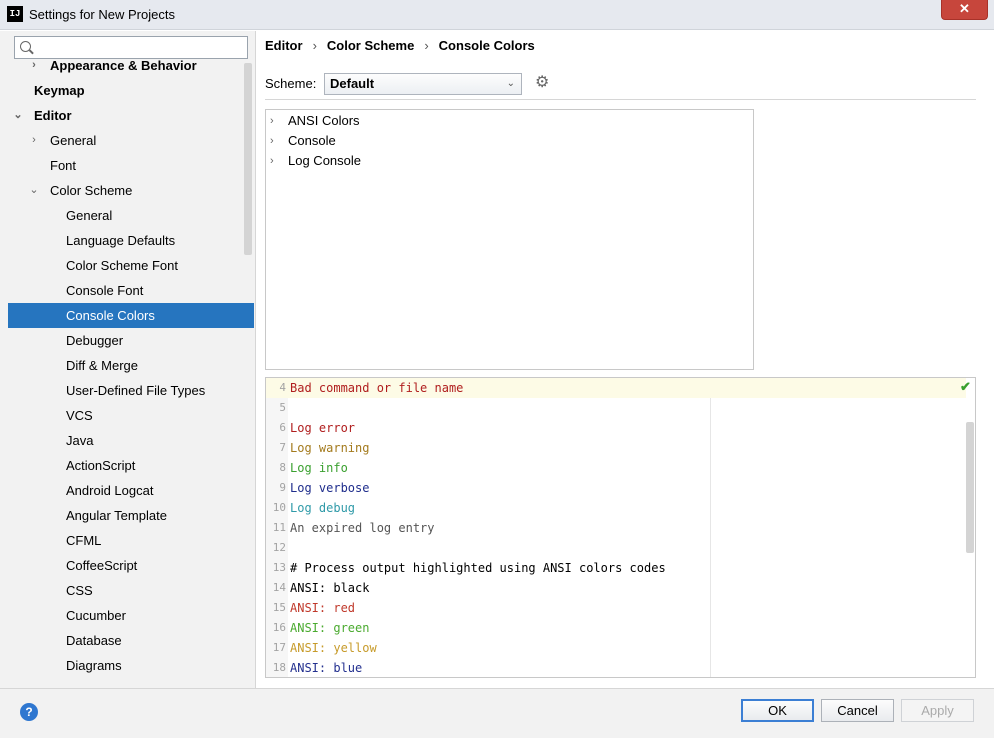 The width and height of the screenshot is (994, 738). Describe the element at coordinates (131, 90) in the screenshot. I see `sidebar-item: Keymap` at that location.